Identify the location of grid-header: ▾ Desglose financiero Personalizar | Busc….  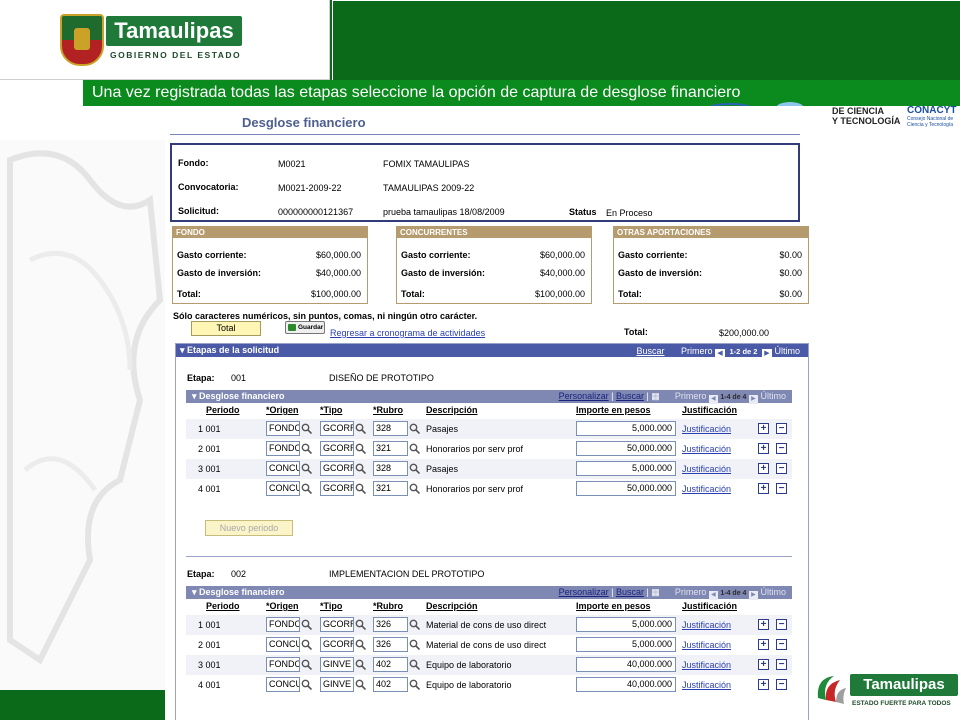
(489, 593).